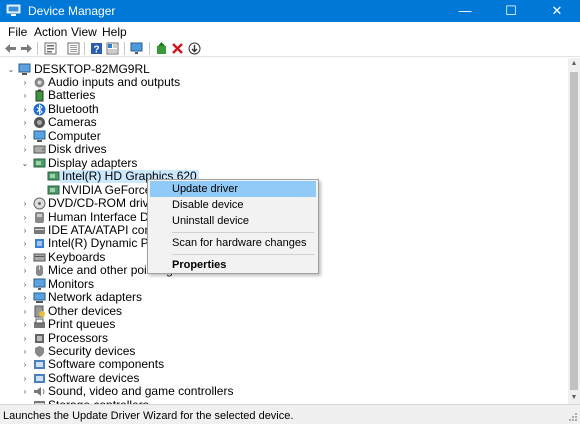  What do you see at coordinates (284, 82) in the screenshot?
I see `tree-category-item: › Audio inputs and outputs` at bounding box center [284, 82].